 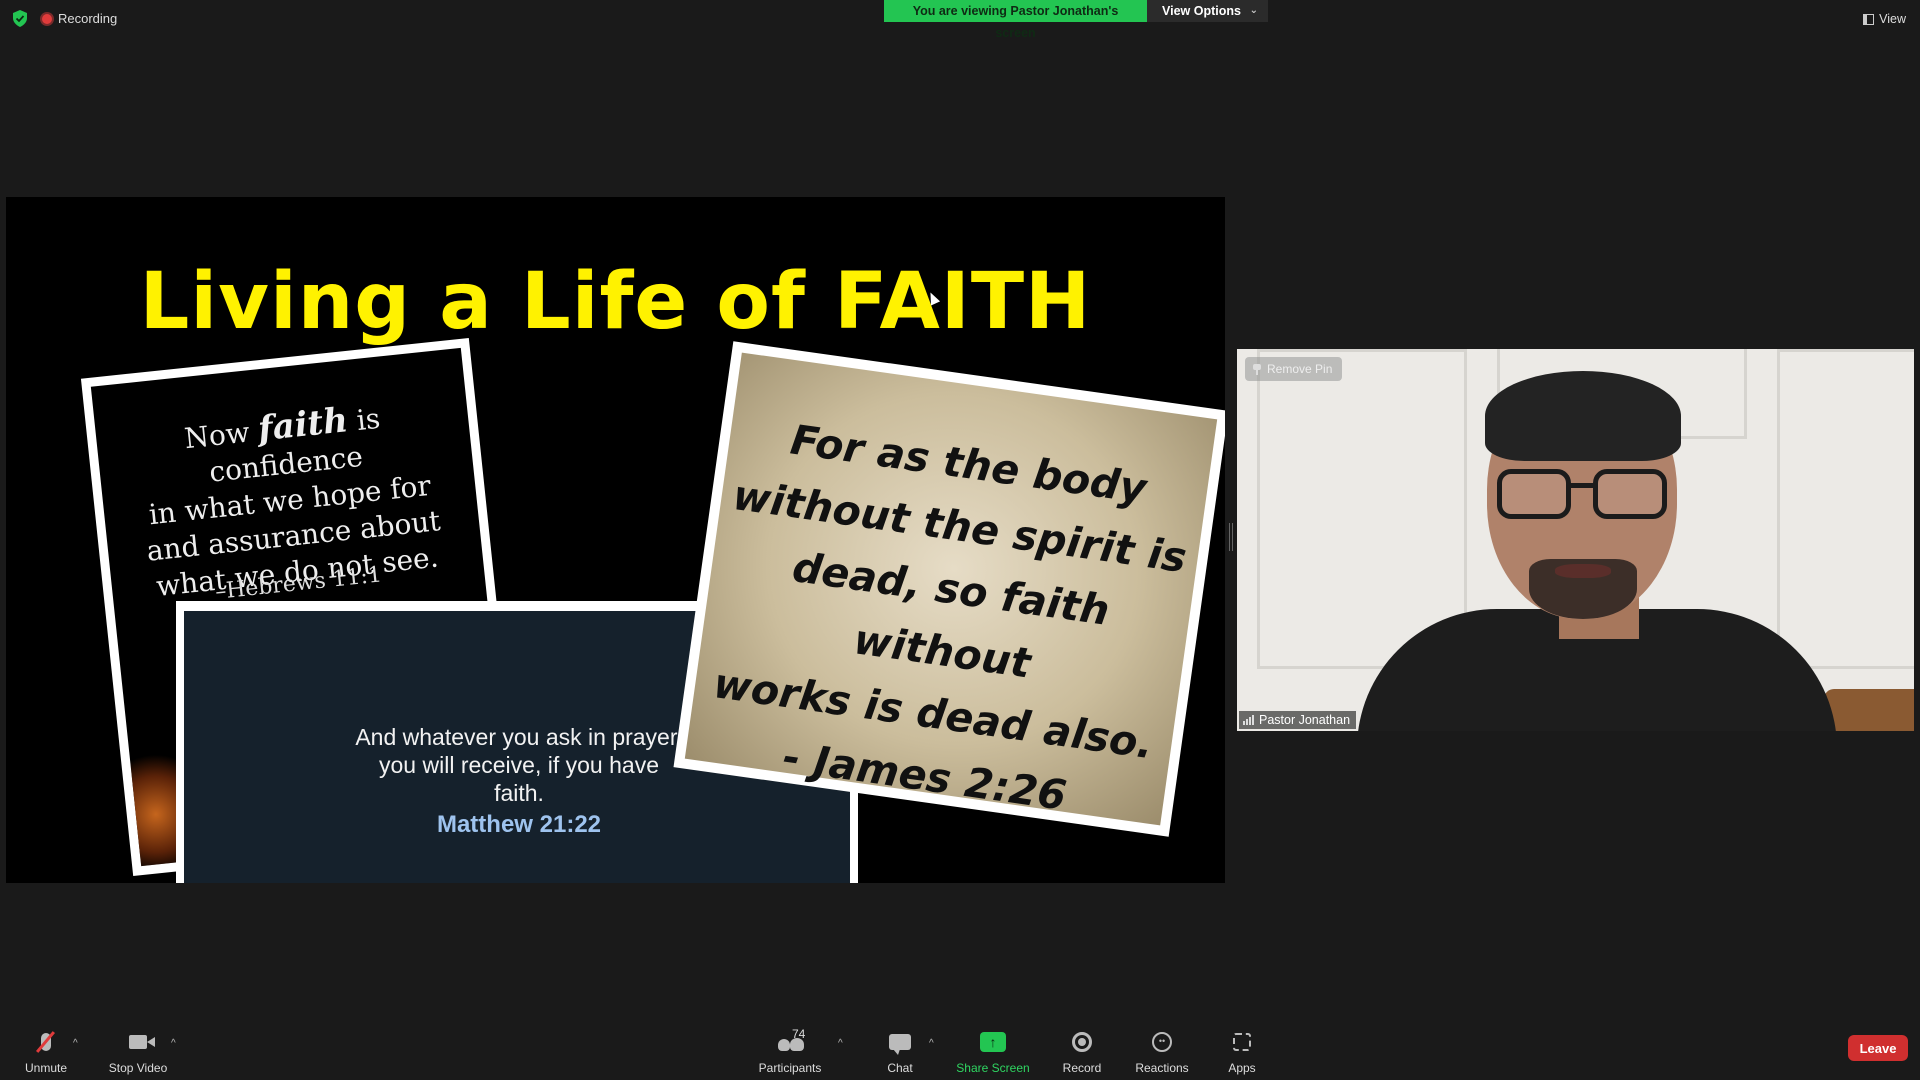 I want to click on view-label: View, so click(x=1892, y=19).